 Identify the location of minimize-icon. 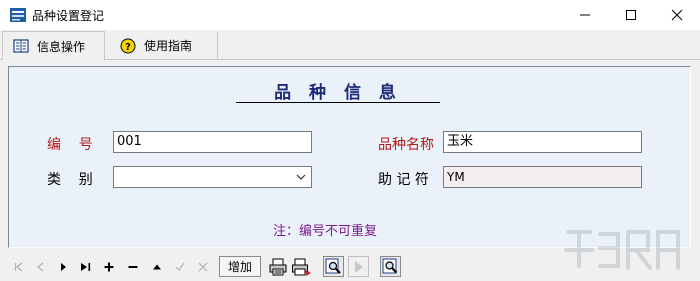
(585, 15).